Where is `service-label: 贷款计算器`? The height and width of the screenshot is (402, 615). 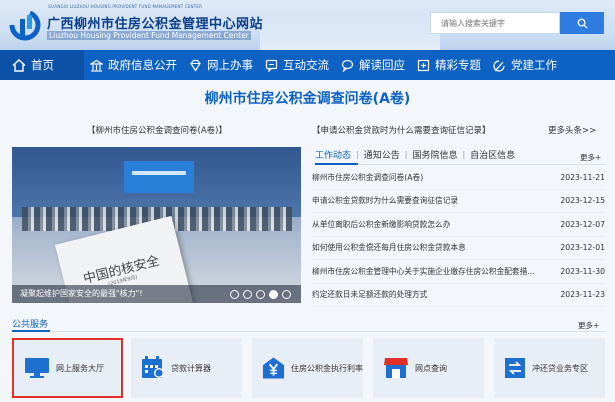
service-label: 贷款计算器 is located at coordinates (191, 368).